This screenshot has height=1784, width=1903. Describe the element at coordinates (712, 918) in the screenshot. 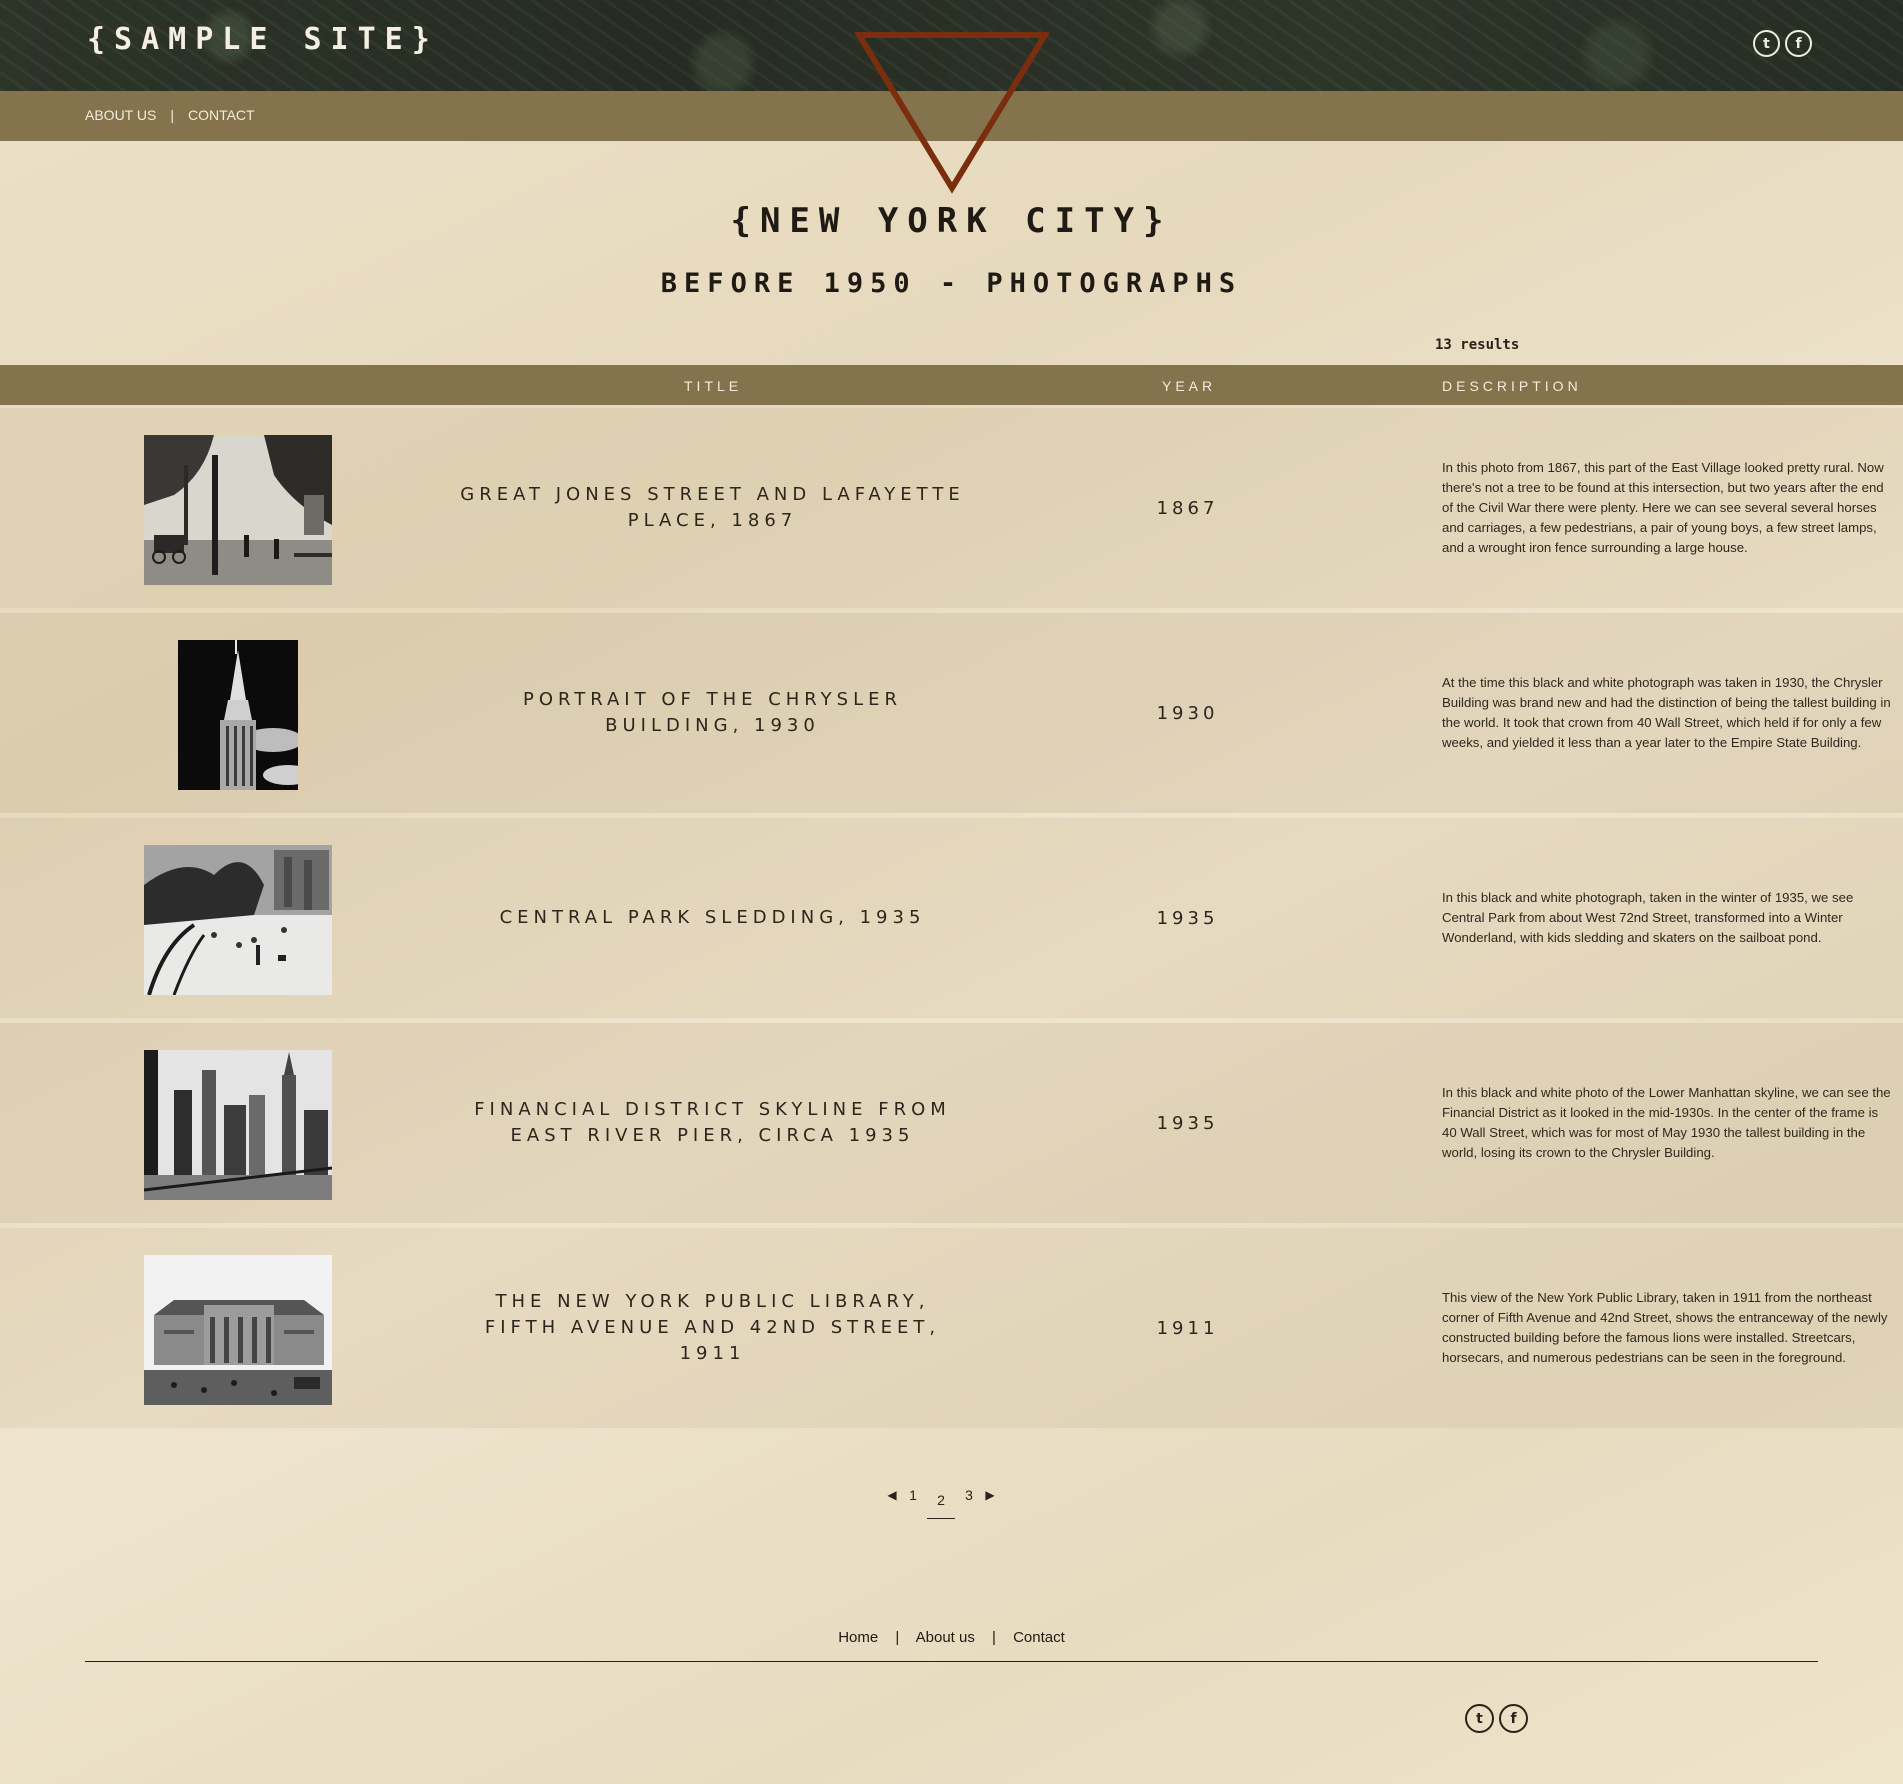

I see `row-title: CENTRAL PARK SLEDDING, 1935` at that location.